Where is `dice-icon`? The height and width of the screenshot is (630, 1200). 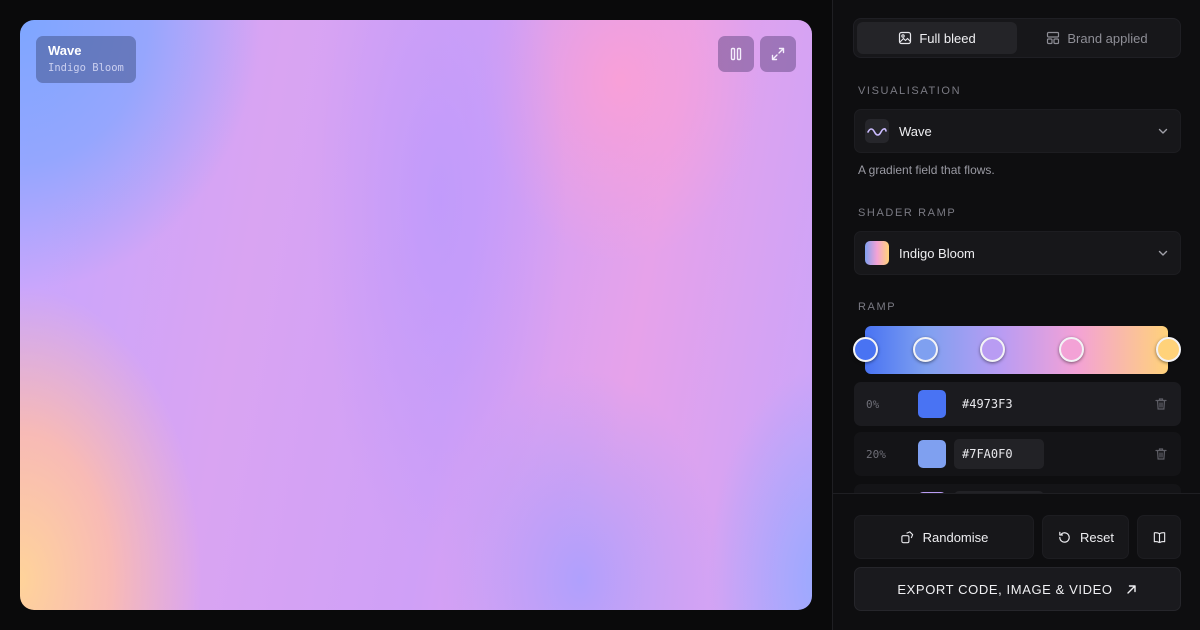 dice-icon is located at coordinates (906, 536).